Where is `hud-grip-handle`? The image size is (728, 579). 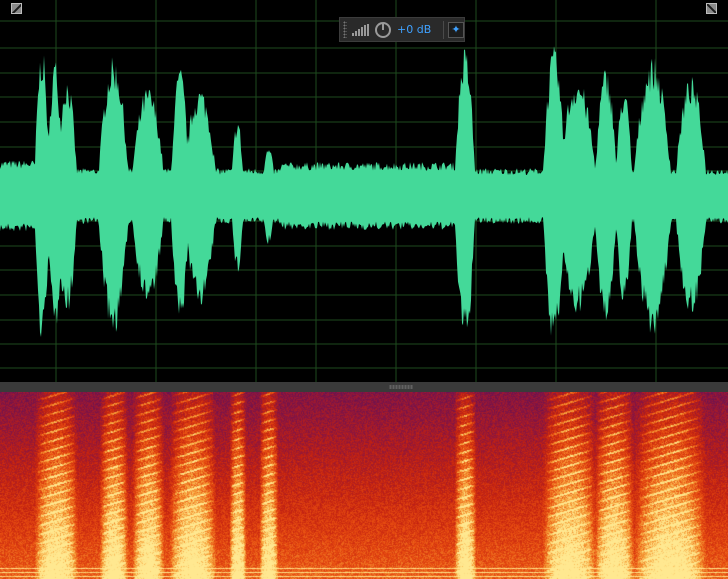
hud-grip-handle is located at coordinates (345, 29).